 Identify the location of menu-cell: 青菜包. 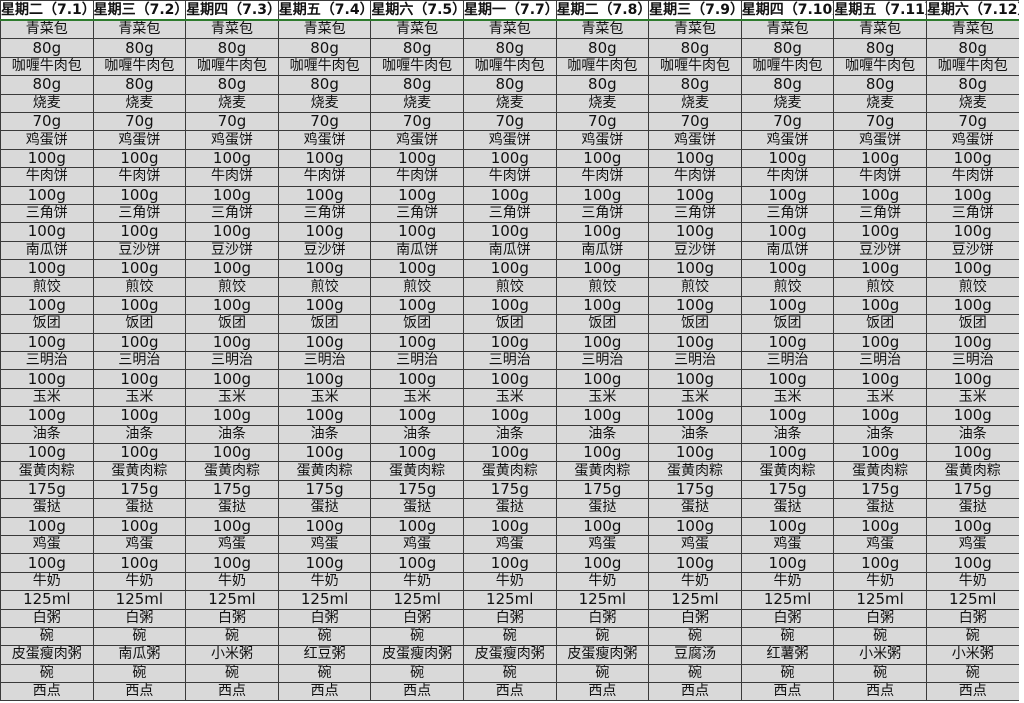
(880, 29).